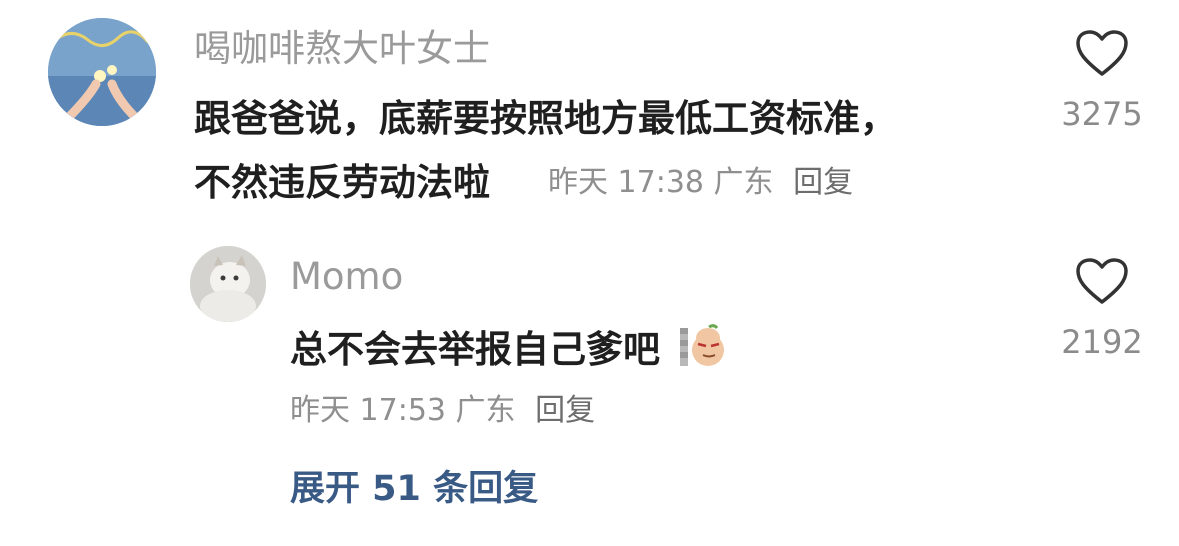  I want to click on reply-to-reply-button: 回复, so click(565, 410).